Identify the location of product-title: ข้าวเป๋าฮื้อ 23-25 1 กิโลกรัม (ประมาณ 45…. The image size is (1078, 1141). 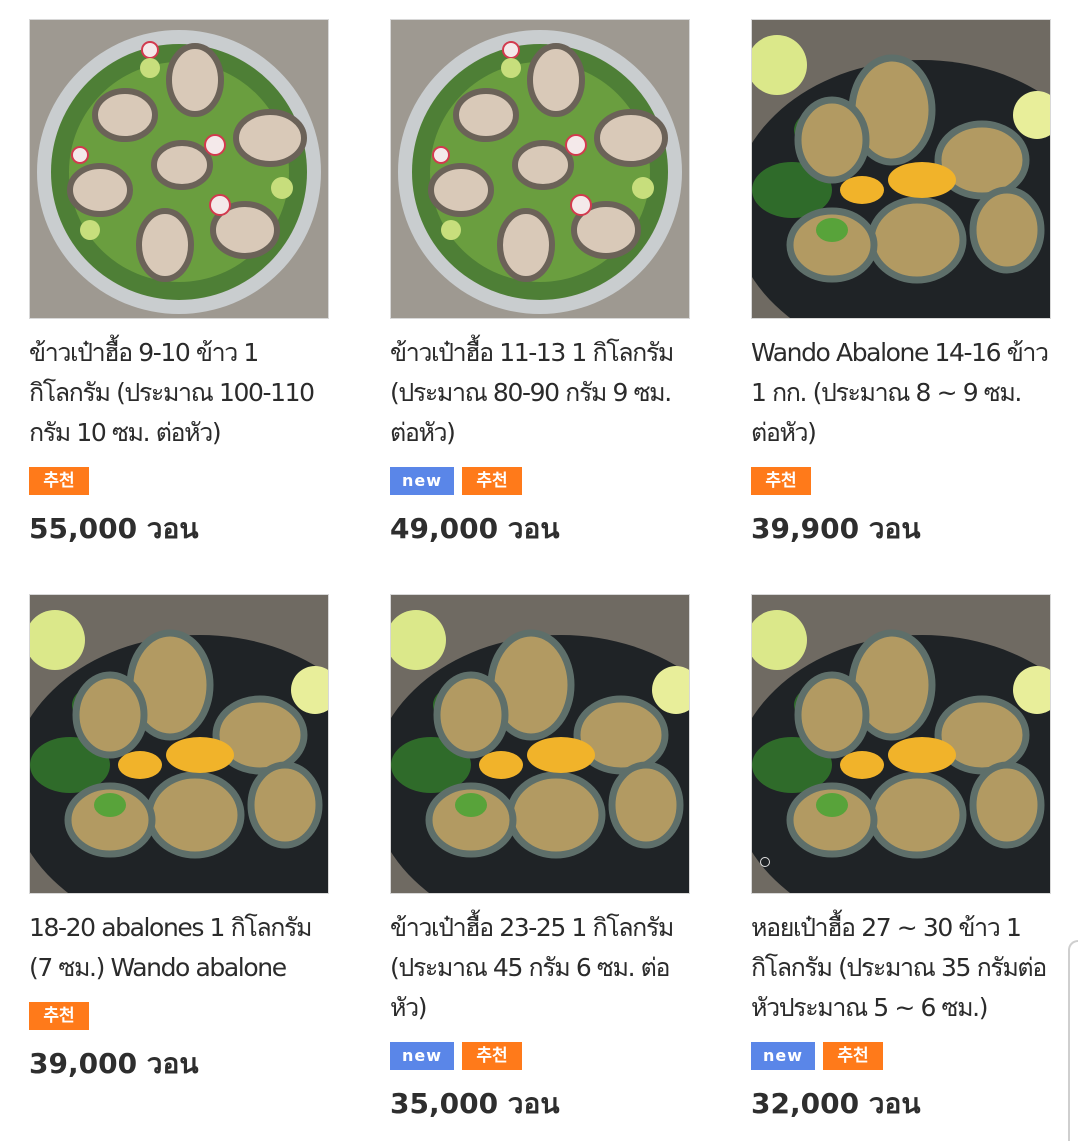
(540, 968).